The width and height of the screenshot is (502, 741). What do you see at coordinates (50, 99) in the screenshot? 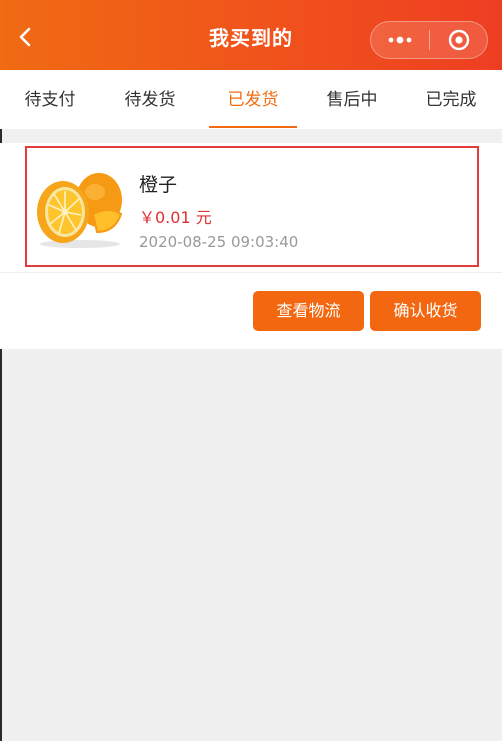
I see `tab-pending-payment: 待支付` at bounding box center [50, 99].